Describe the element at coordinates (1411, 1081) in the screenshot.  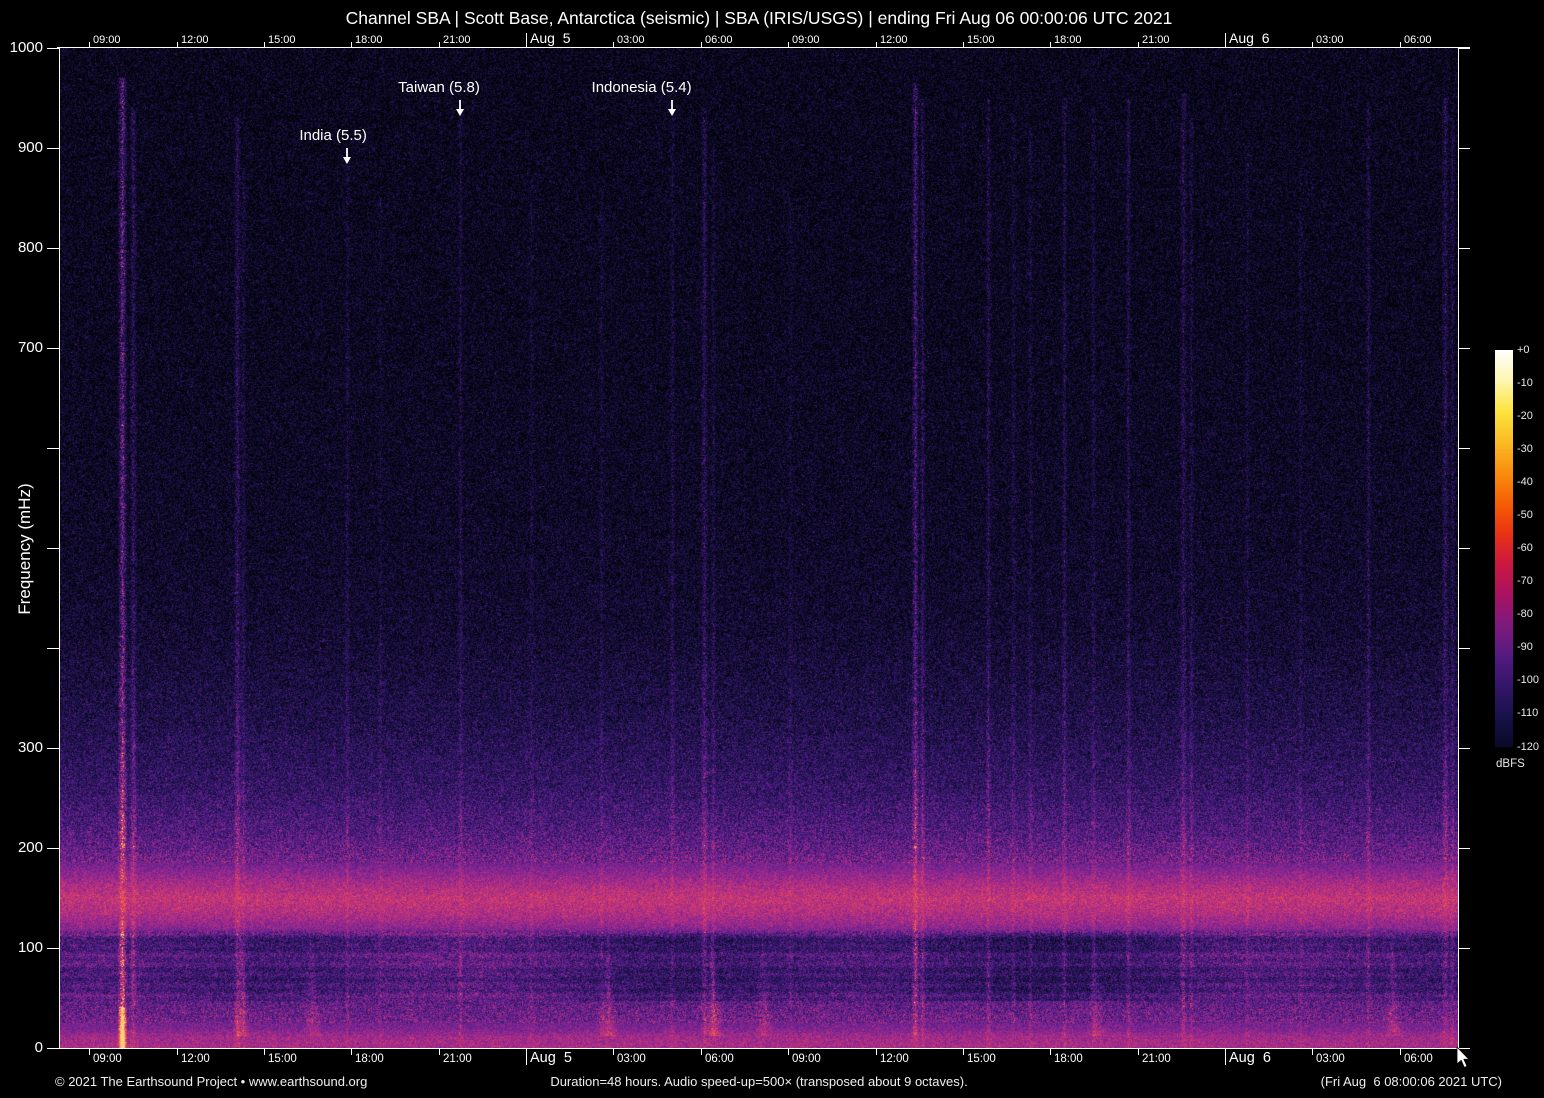
I see `footer-end-time: (Fri Aug 6 08:00:06 2021 UTC)` at that location.